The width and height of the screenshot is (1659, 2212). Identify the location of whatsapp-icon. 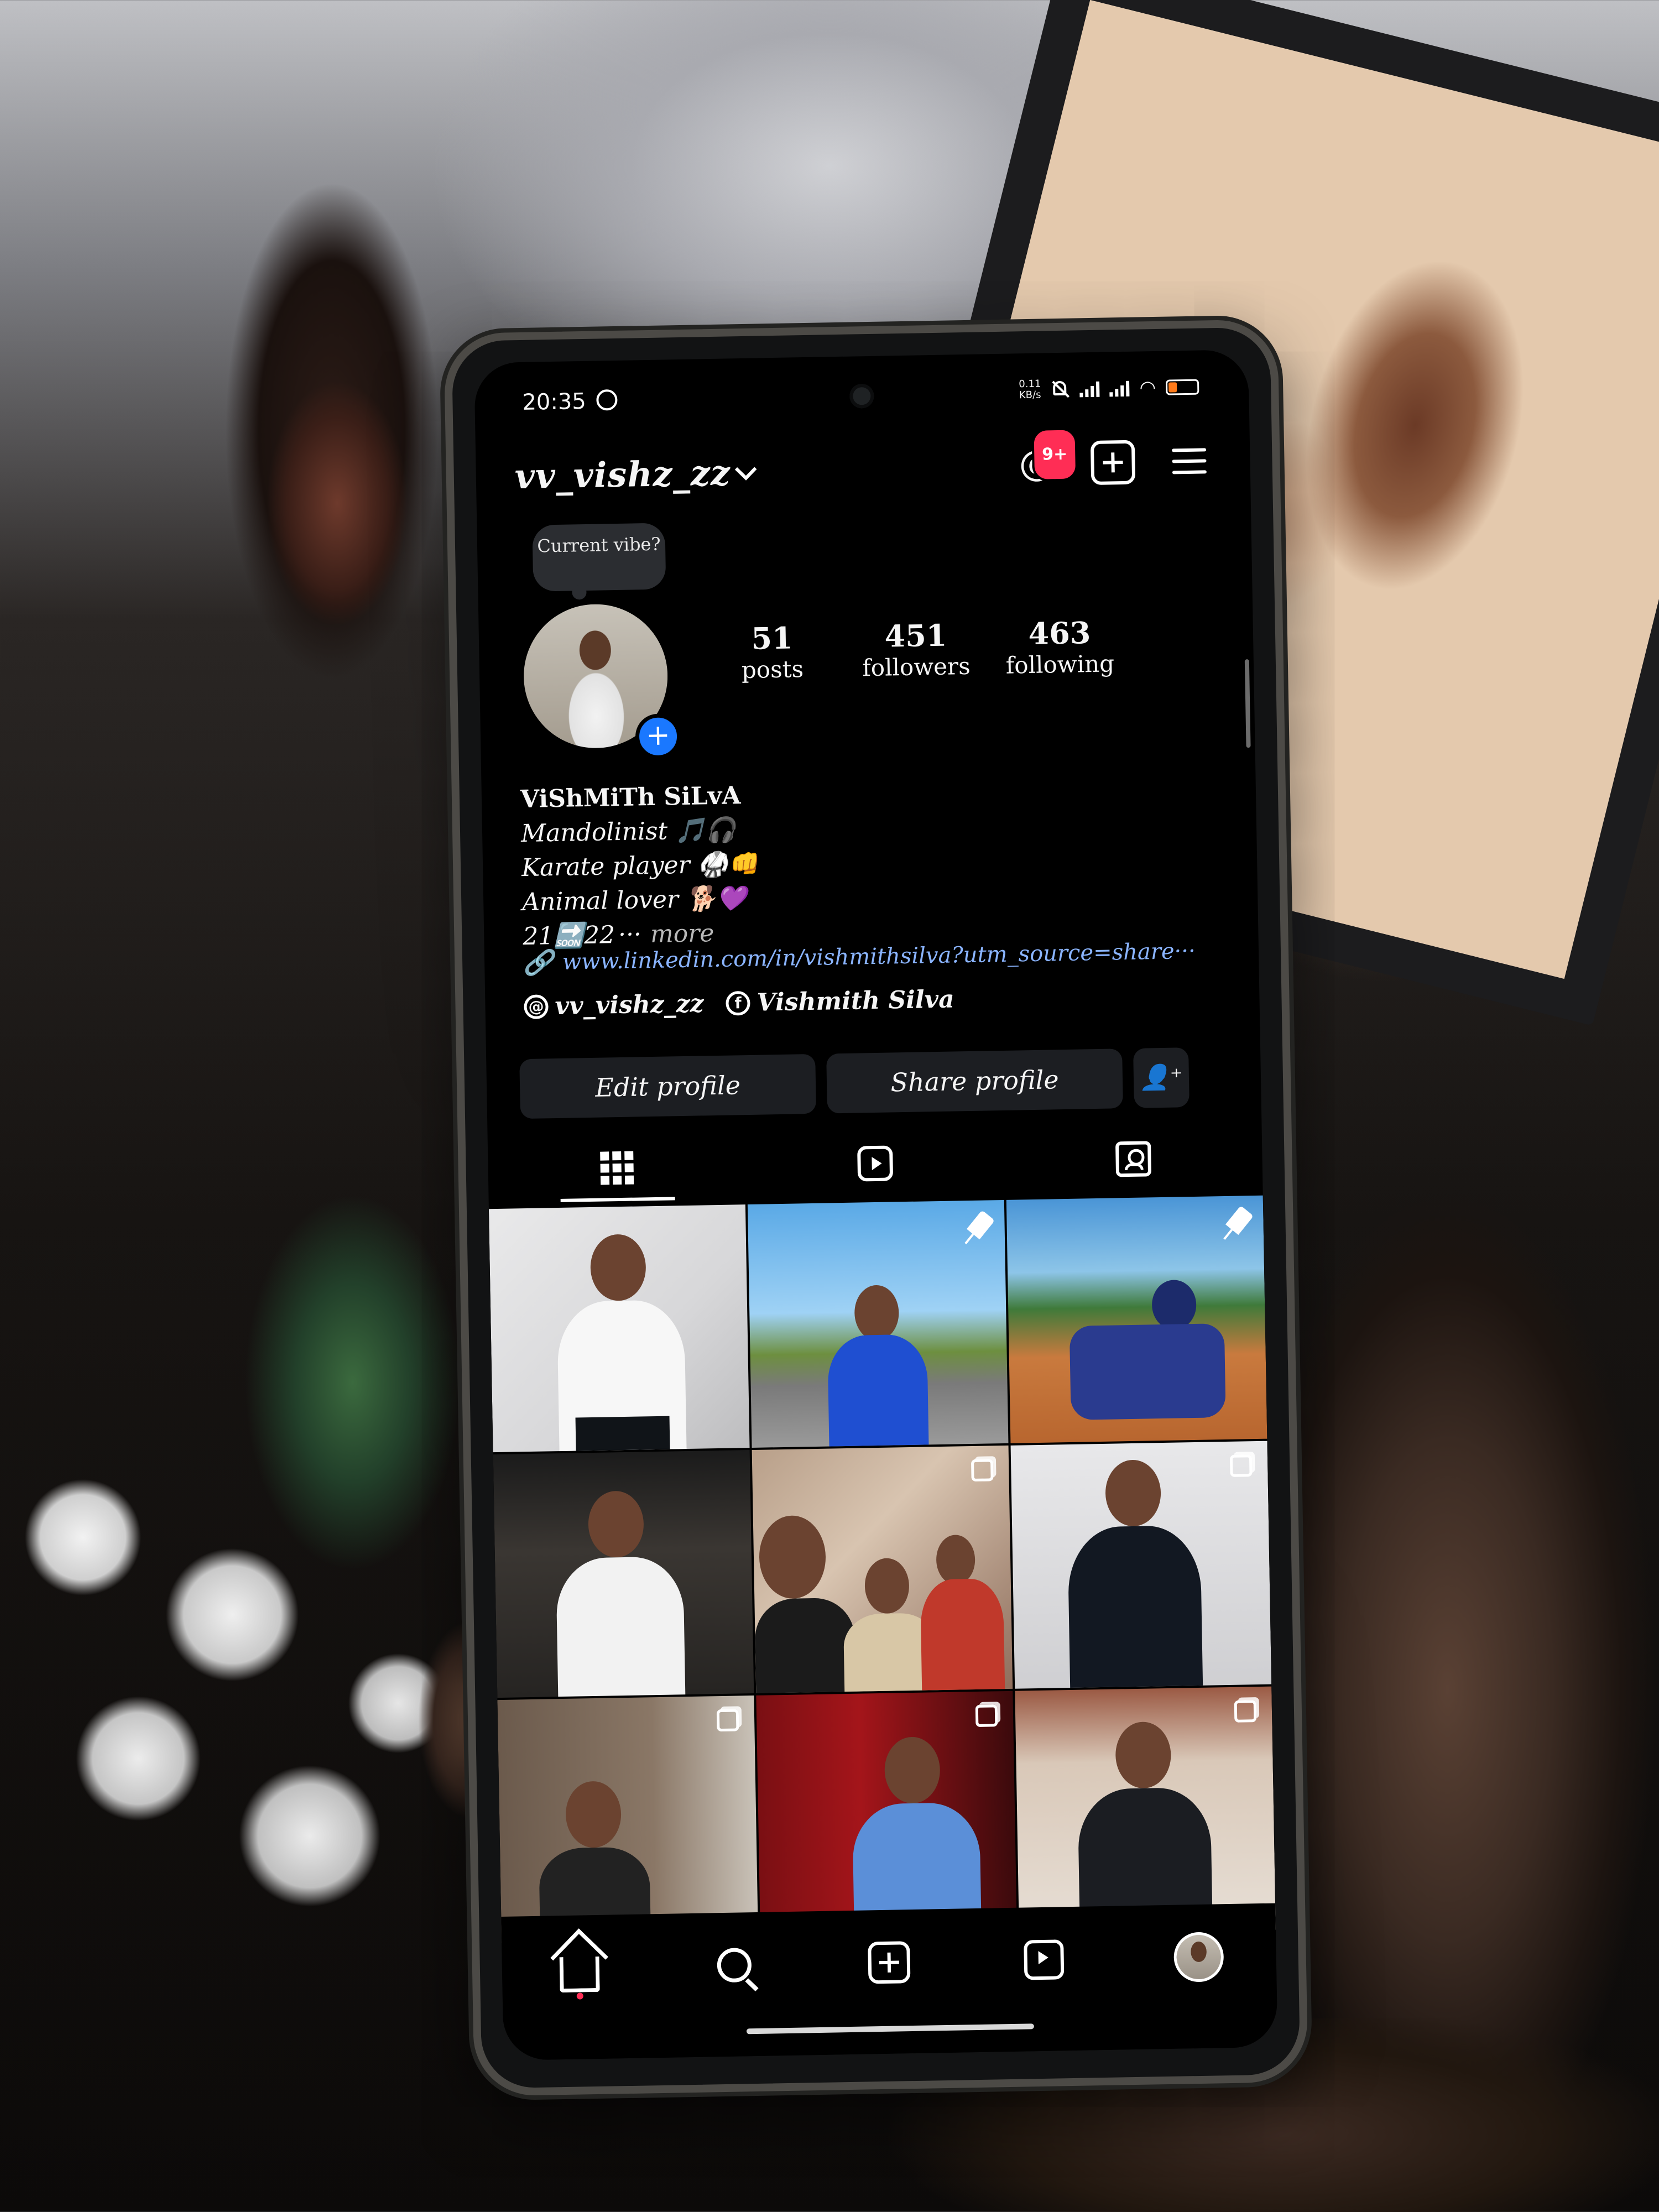
(607, 400).